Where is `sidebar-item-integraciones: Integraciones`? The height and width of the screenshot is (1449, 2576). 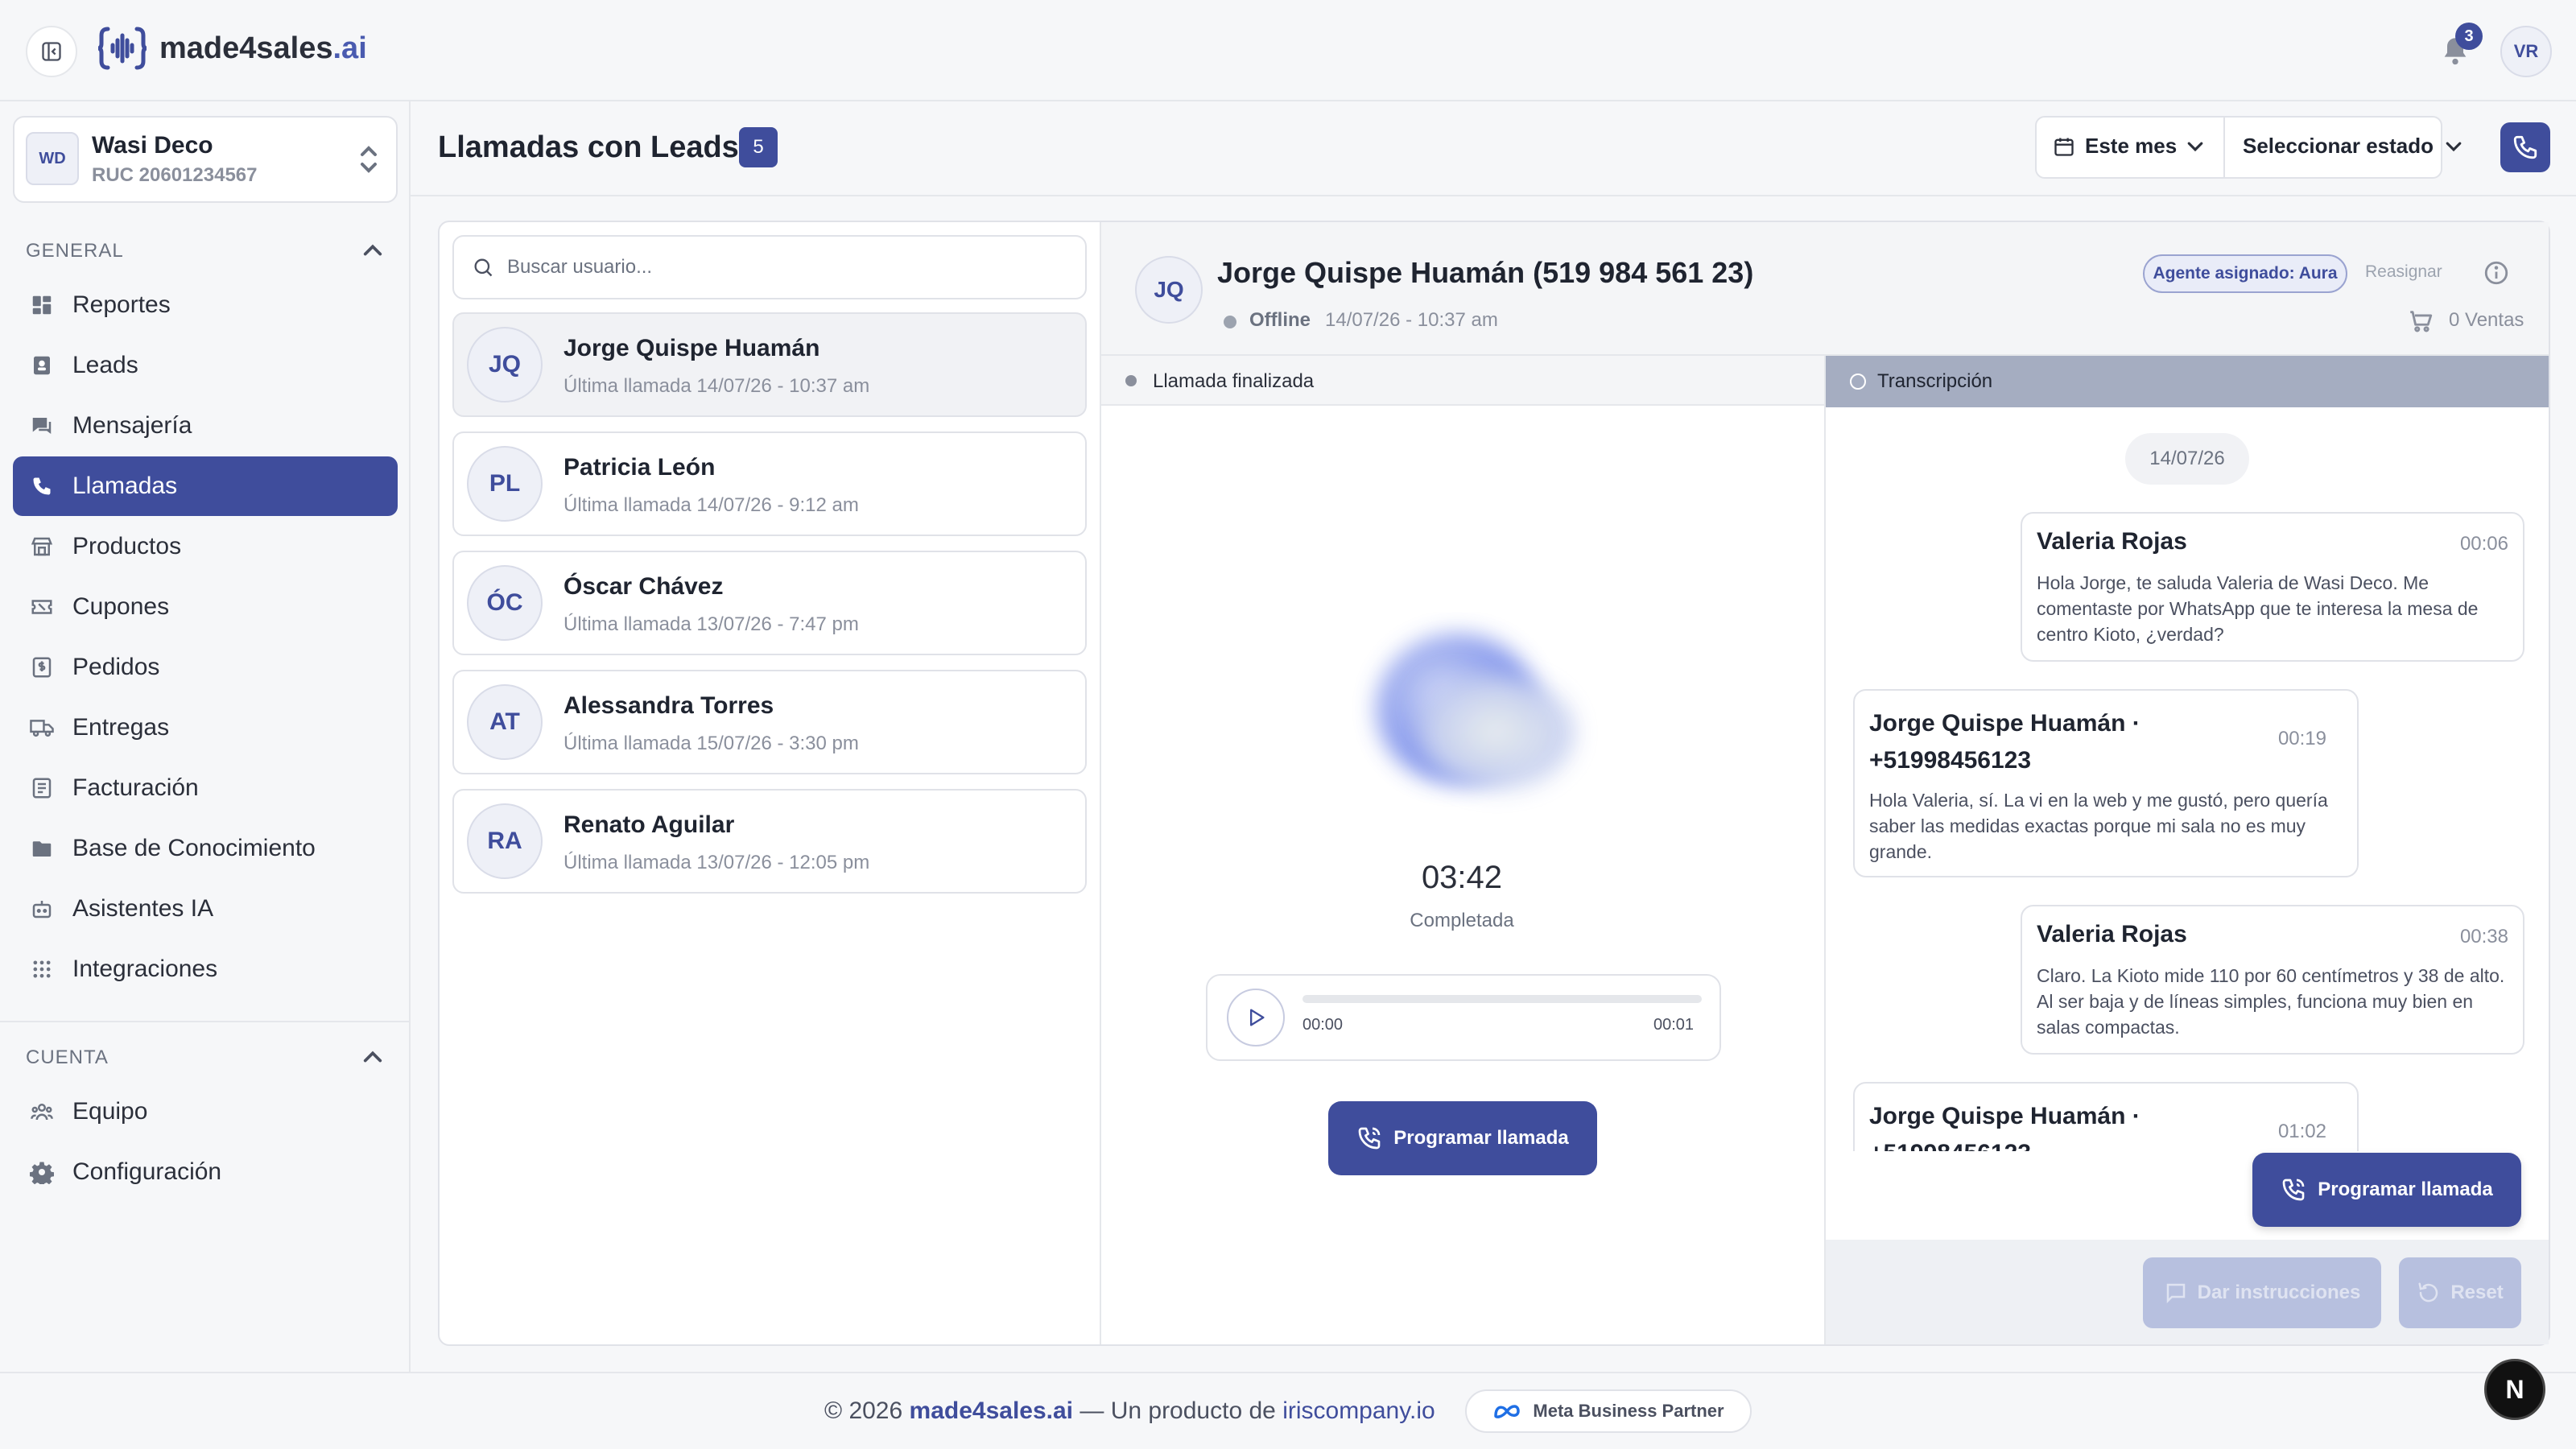
sidebar-item-integraciones: Integraciones is located at coordinates (205, 969).